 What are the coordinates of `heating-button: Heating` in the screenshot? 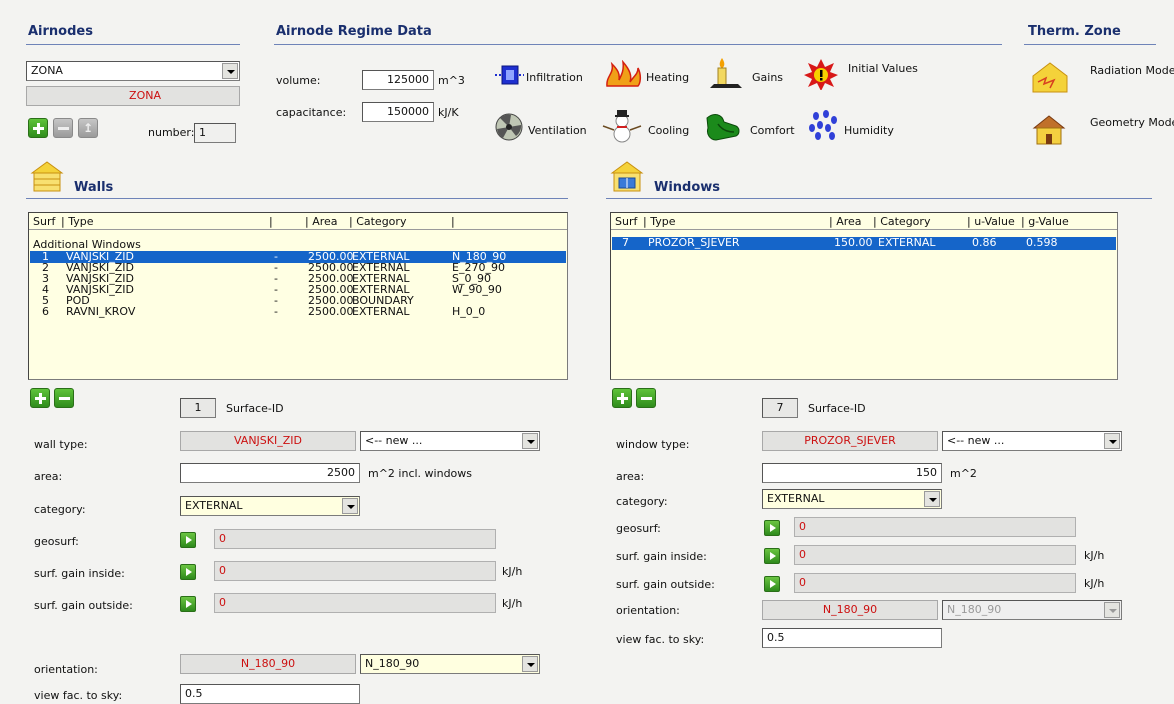 It's located at (667, 77).